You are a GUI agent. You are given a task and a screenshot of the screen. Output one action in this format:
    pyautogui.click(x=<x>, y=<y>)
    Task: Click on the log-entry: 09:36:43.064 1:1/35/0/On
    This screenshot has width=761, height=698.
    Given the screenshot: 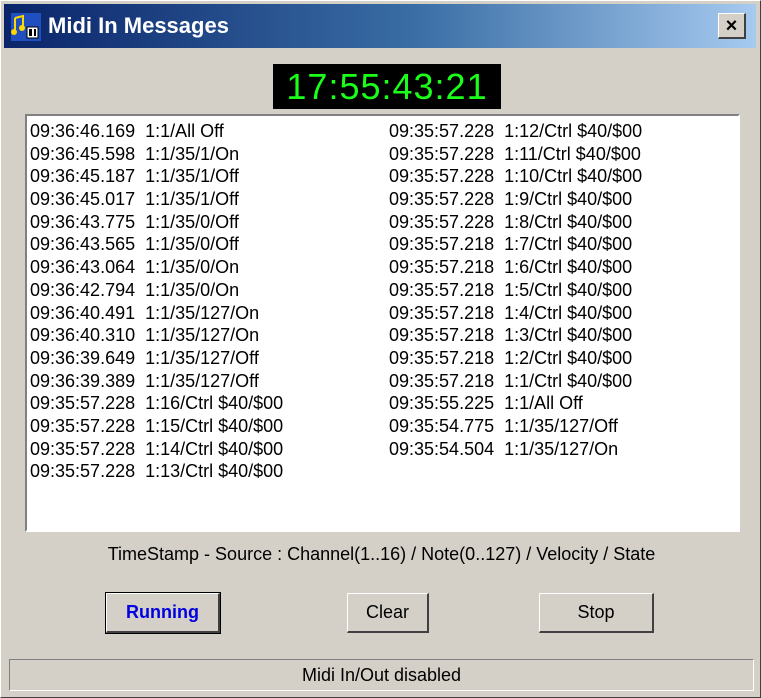 What is the action you would take?
    pyautogui.click(x=156, y=267)
    